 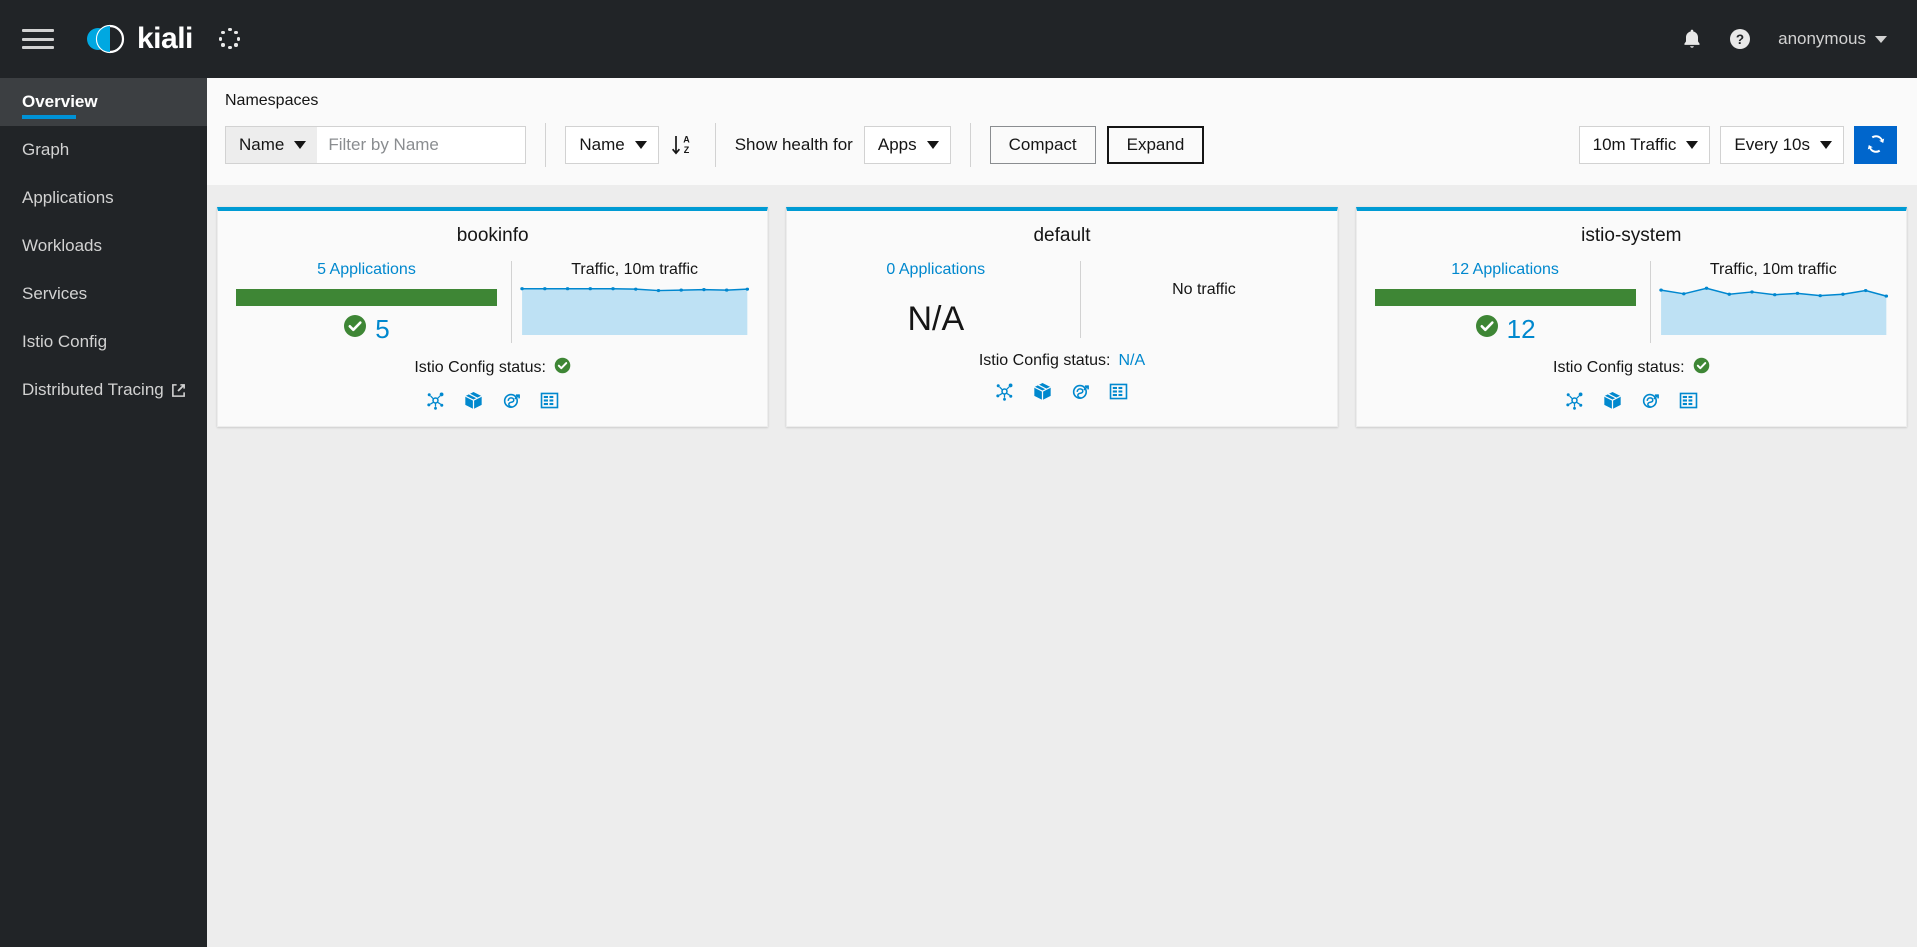 I want to click on toolbar-row: Name Name A, so click(x=1061, y=145).